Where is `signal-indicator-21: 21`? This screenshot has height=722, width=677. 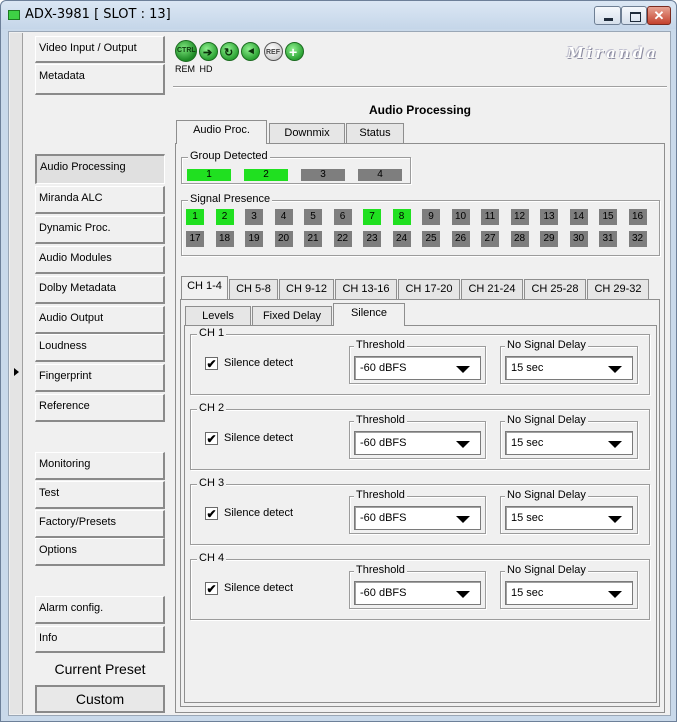
signal-indicator-21: 21 is located at coordinates (313, 239).